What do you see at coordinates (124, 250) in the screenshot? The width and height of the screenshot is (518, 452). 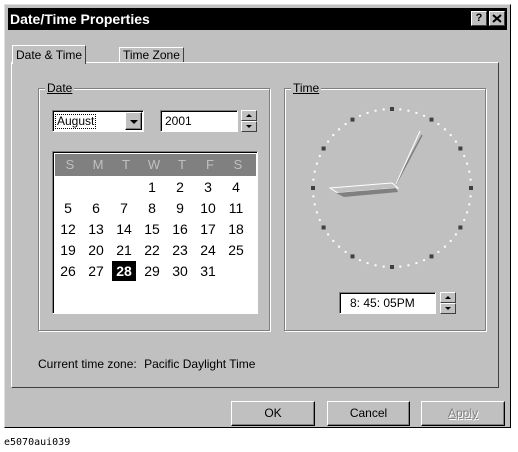 I see `calendar-day: 21` at bounding box center [124, 250].